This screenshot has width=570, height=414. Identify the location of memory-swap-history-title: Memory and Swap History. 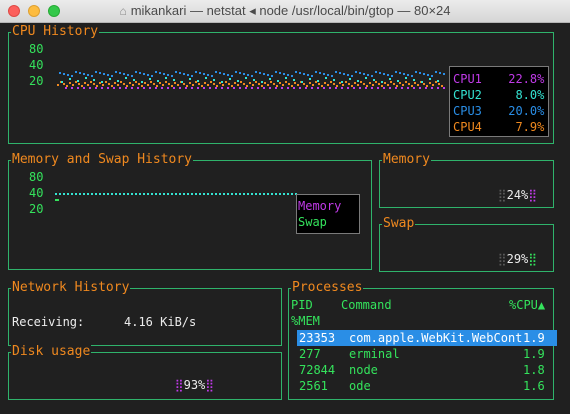
(102, 160).